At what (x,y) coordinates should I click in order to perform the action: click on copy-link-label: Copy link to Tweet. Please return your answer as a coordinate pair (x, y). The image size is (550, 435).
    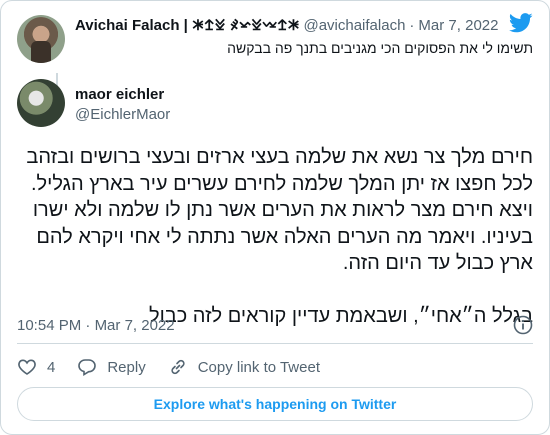
    Looking at the image, I should click on (258, 367).